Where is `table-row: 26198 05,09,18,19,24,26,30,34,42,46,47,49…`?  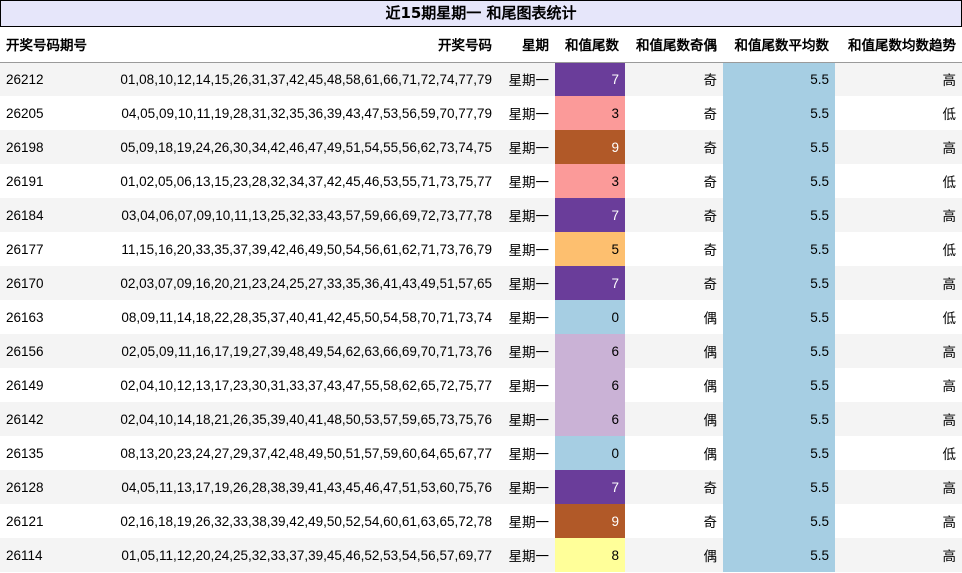 table-row: 26198 05,09,18,19,24,26,30,34,42,46,47,49… is located at coordinates (481, 147).